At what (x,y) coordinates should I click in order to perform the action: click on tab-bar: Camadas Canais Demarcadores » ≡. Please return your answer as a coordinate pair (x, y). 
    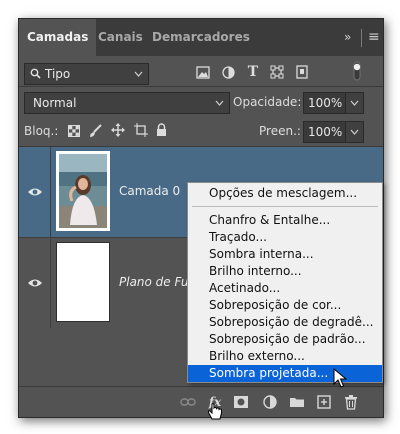
    Looking at the image, I should click on (201, 37).